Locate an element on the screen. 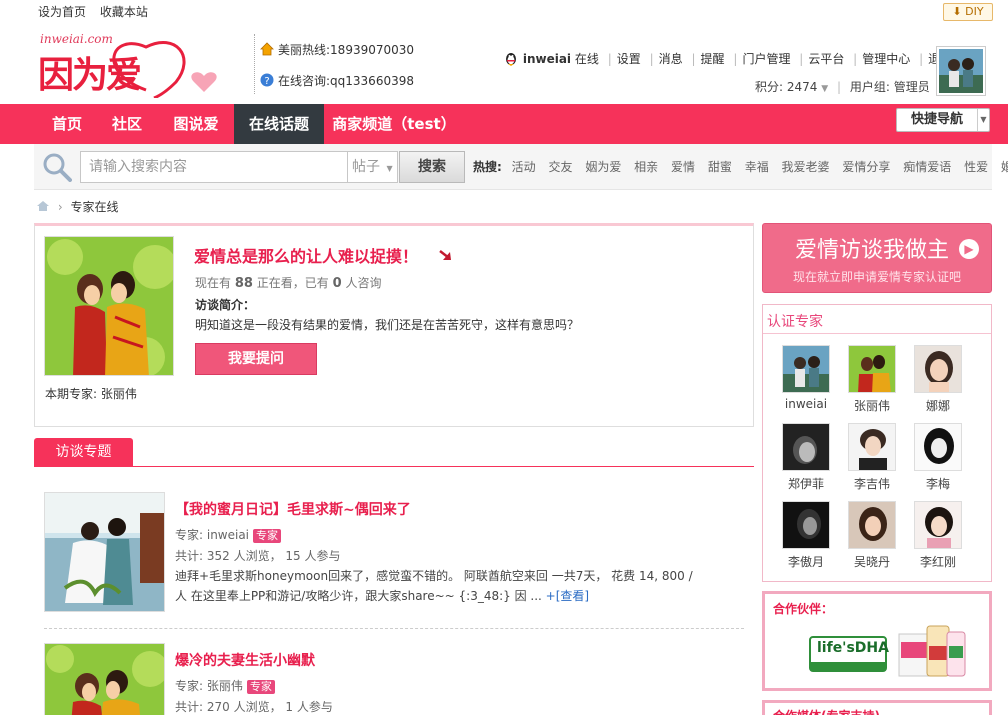 The width and height of the screenshot is (1008, 715). username: inweiai is located at coordinates (547, 59).